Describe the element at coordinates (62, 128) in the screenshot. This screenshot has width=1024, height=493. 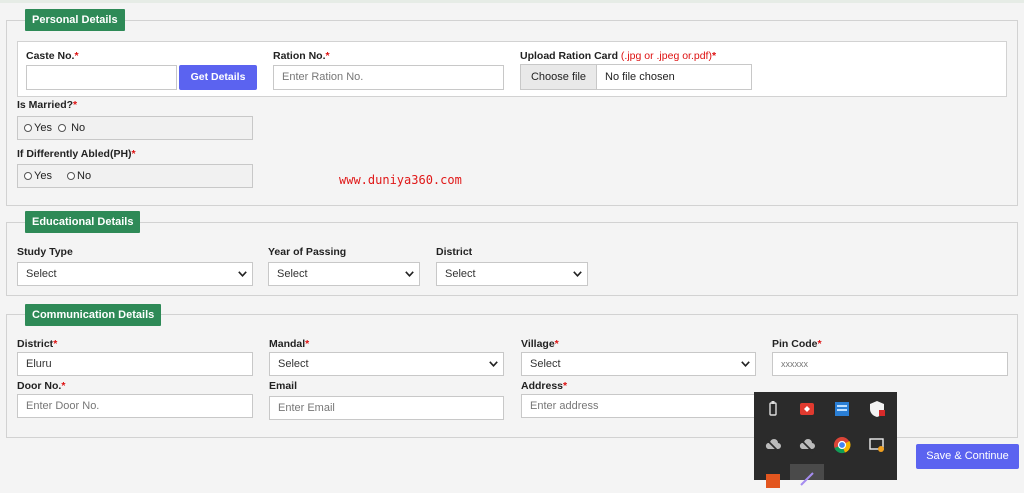
I see `married-no-radio` at that location.